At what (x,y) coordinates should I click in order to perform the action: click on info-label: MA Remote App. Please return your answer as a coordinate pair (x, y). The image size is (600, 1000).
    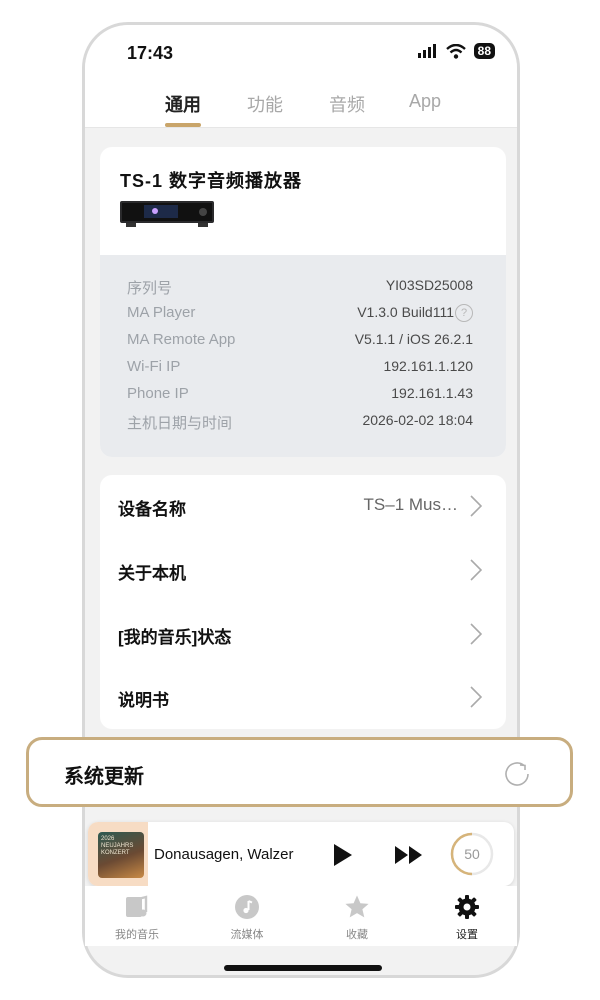
    Looking at the image, I should click on (181, 339).